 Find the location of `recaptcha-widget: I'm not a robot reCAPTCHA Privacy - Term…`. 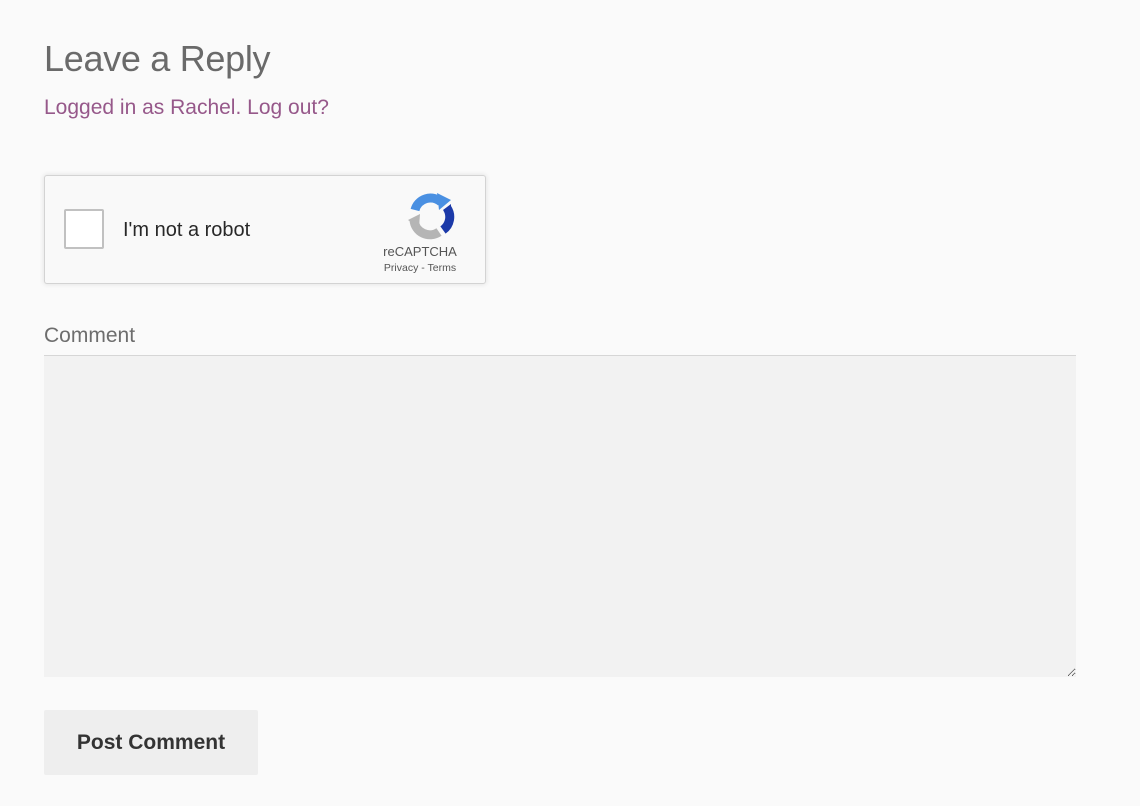

recaptcha-widget: I'm not a robot reCAPTCHA Privacy - Term… is located at coordinates (265, 229).